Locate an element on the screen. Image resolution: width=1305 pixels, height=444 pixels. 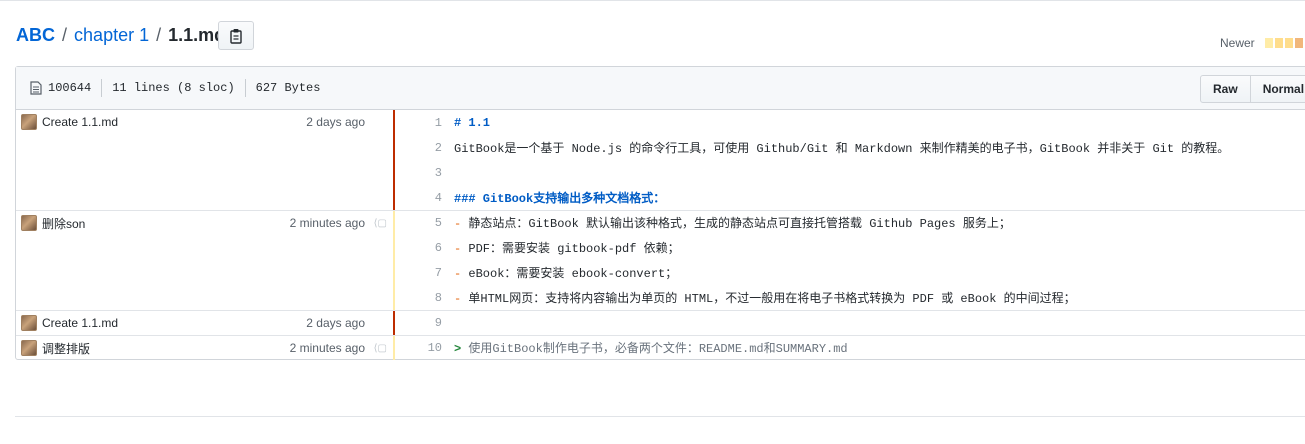
code-line: 3 is located at coordinates (850, 172).